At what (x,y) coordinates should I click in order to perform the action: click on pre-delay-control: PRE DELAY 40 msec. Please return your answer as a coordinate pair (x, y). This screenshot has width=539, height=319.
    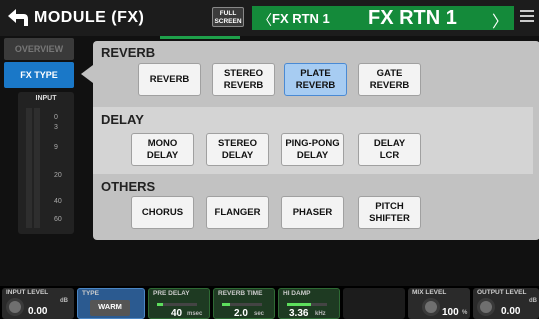
    Looking at the image, I should click on (179, 303).